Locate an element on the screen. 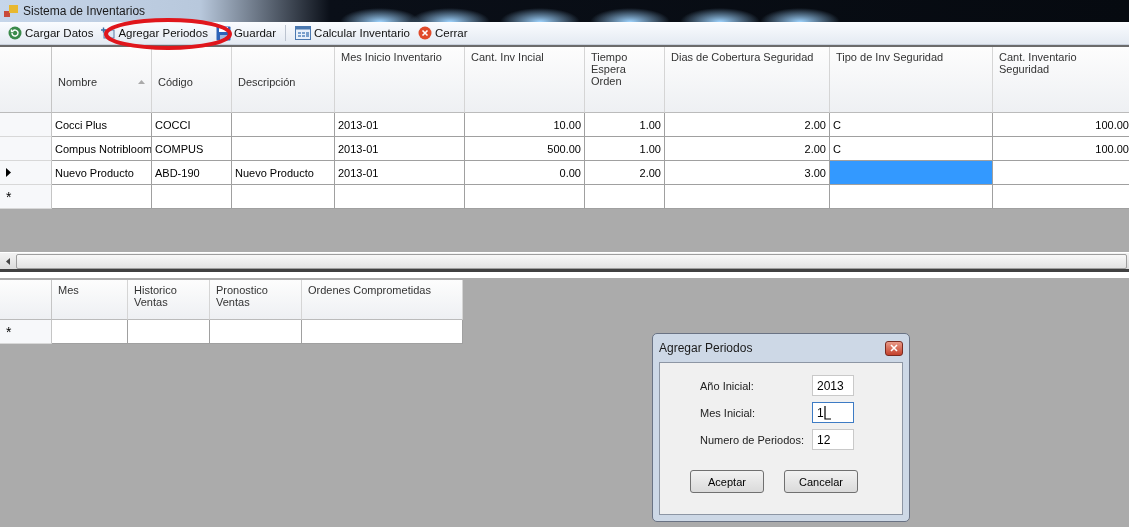  table-cell: COMPUS is located at coordinates (192, 149).